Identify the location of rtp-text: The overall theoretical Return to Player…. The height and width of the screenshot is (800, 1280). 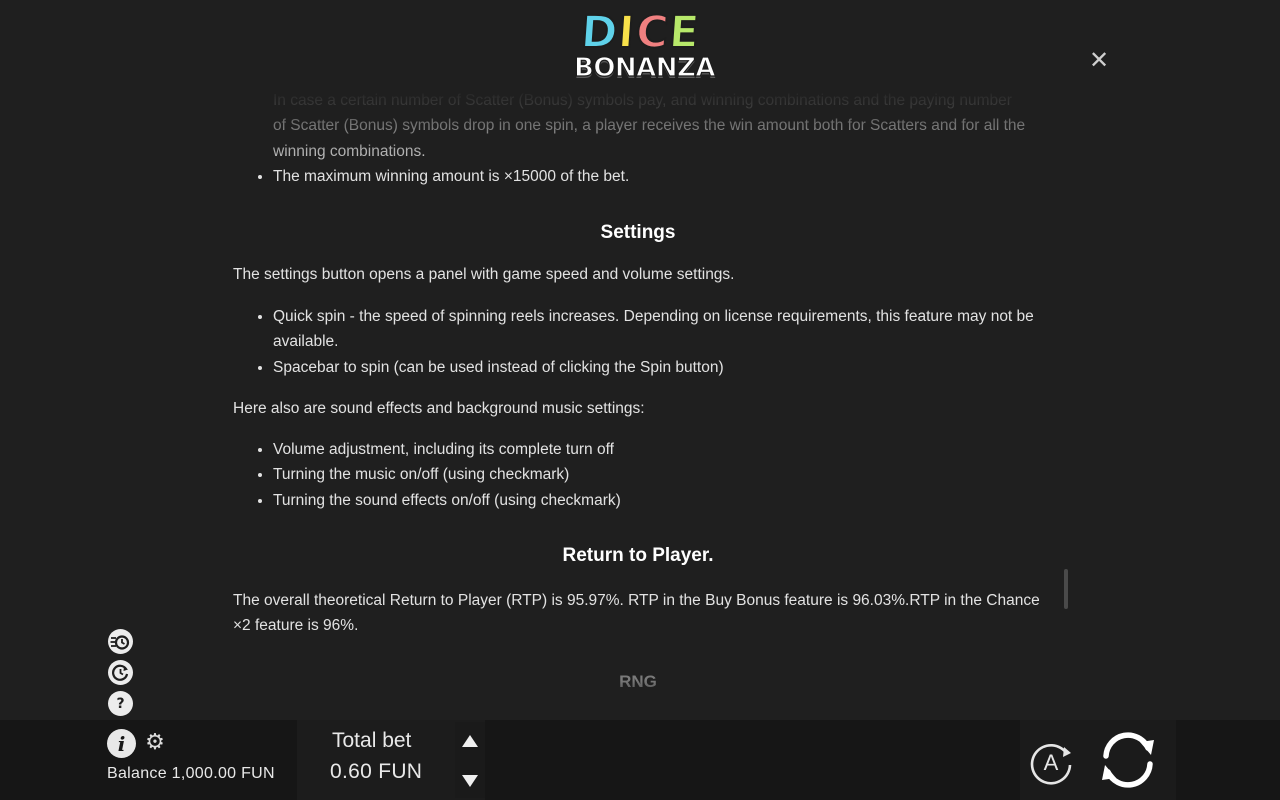
(636, 613).